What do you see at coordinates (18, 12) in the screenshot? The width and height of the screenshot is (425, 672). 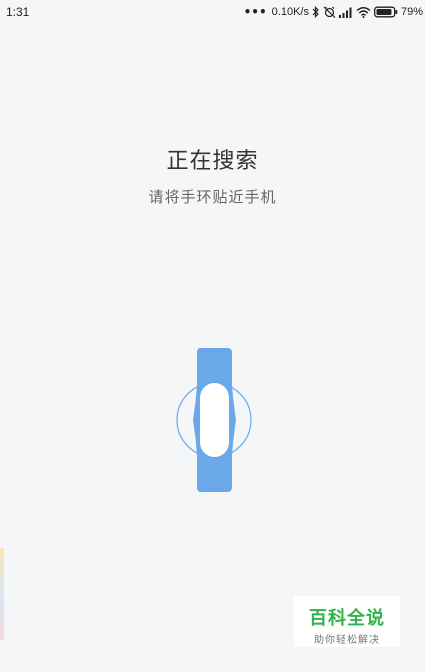 I see `status-time: 1:31` at bounding box center [18, 12].